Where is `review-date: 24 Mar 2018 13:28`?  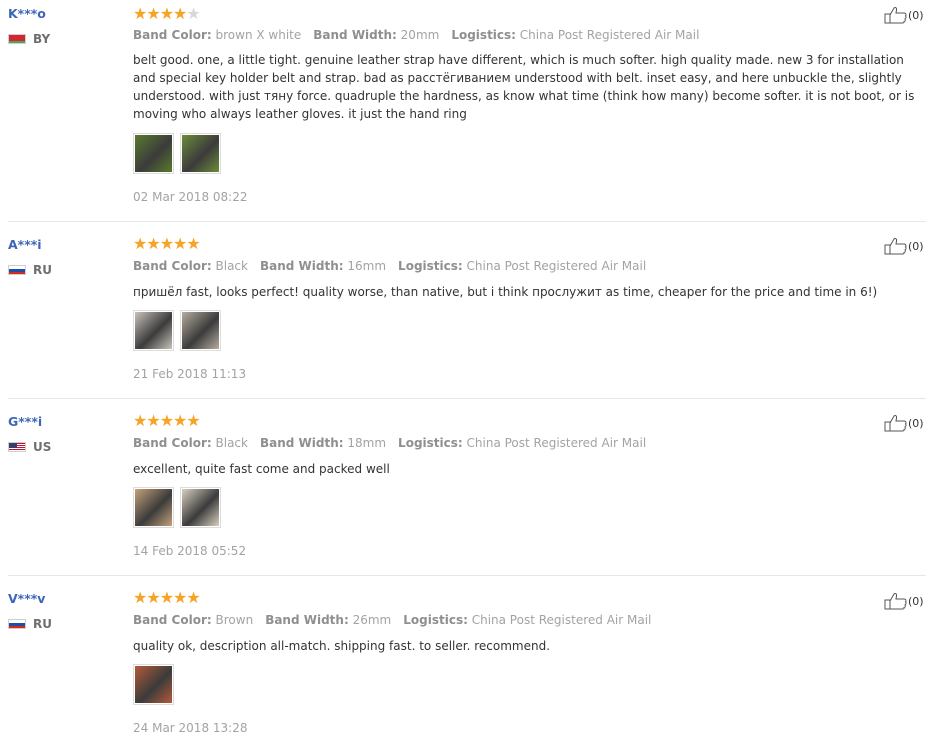
review-date: 24 Mar 2018 13:28 is located at coordinates (190, 728).